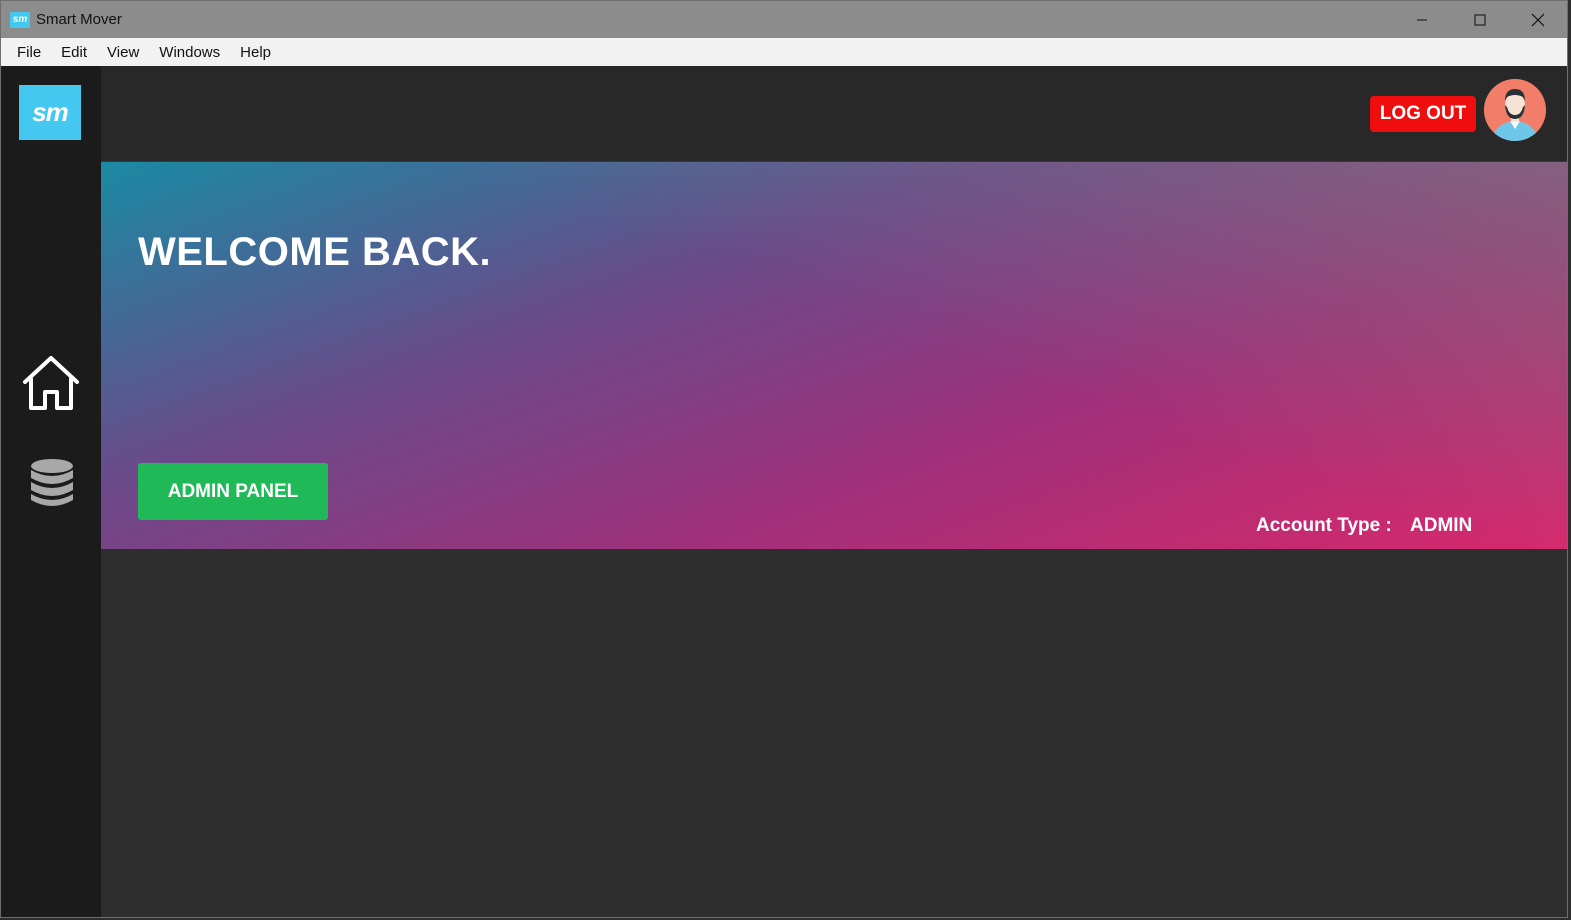 The height and width of the screenshot is (920, 1571). Describe the element at coordinates (315, 252) in the screenshot. I see `welcome-heading: WELCOME BACK.` at that location.